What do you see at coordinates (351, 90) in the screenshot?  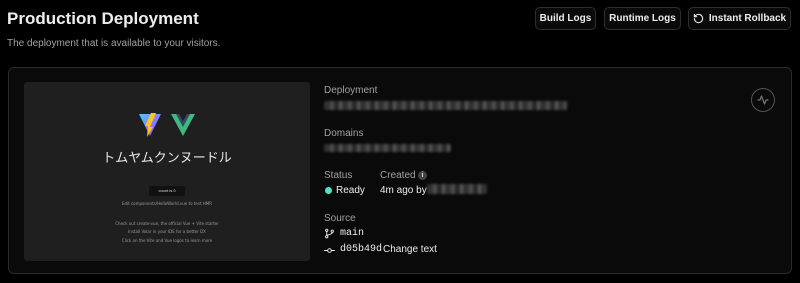 I see `deployment-label: Deployment` at bounding box center [351, 90].